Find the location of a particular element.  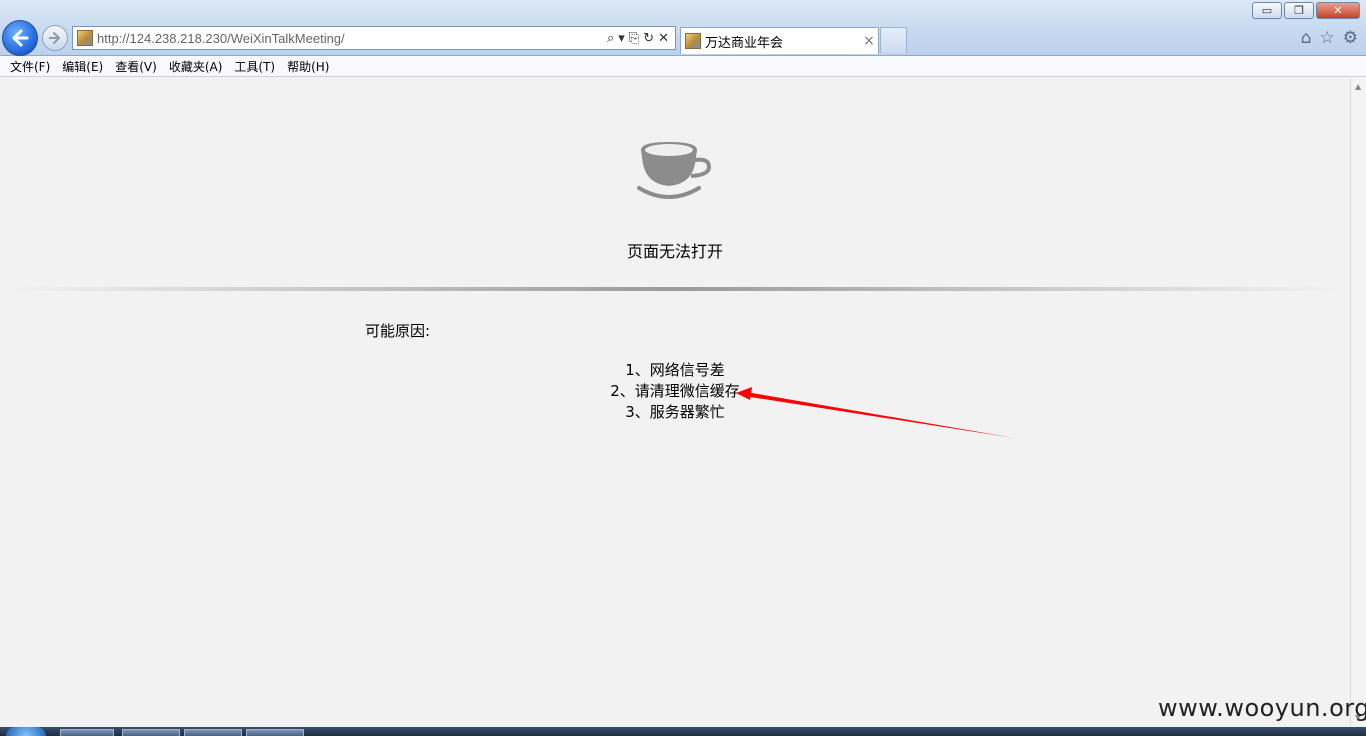

start-button is located at coordinates (26, 731).